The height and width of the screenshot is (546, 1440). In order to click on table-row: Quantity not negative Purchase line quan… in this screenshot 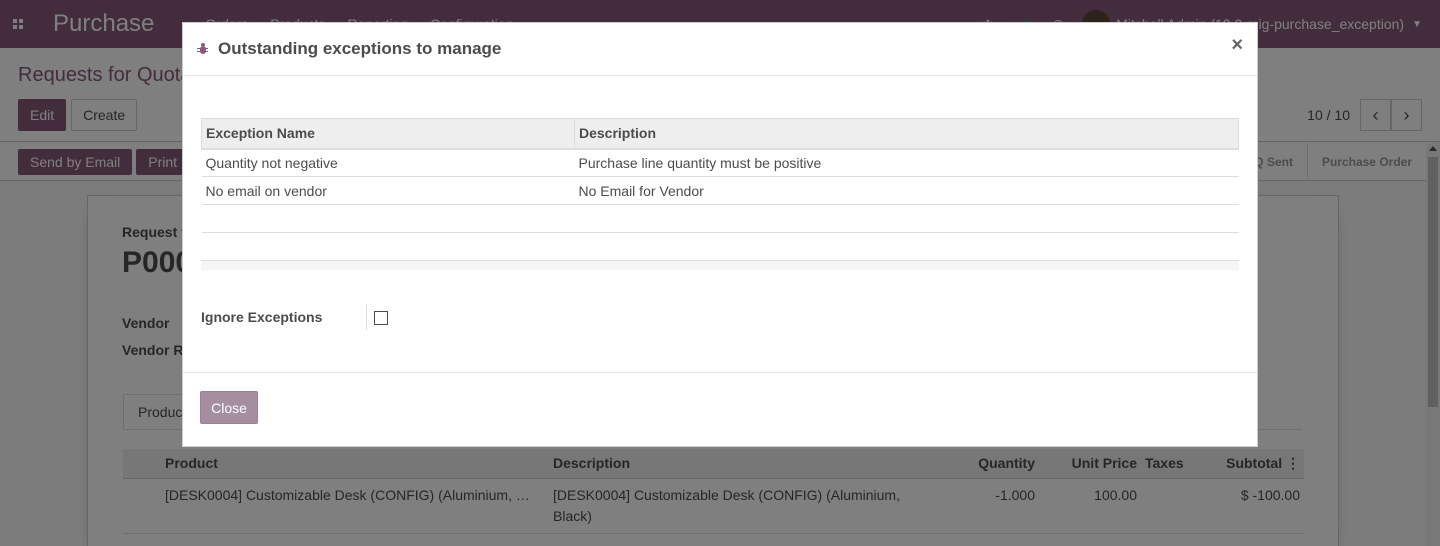, I will do `click(720, 162)`.